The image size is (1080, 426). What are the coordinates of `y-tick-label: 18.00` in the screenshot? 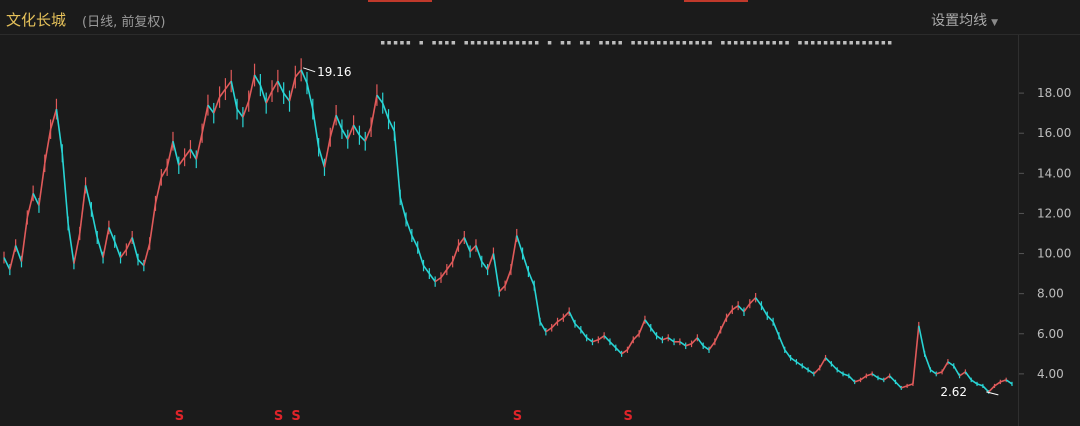 It's located at (1054, 93).